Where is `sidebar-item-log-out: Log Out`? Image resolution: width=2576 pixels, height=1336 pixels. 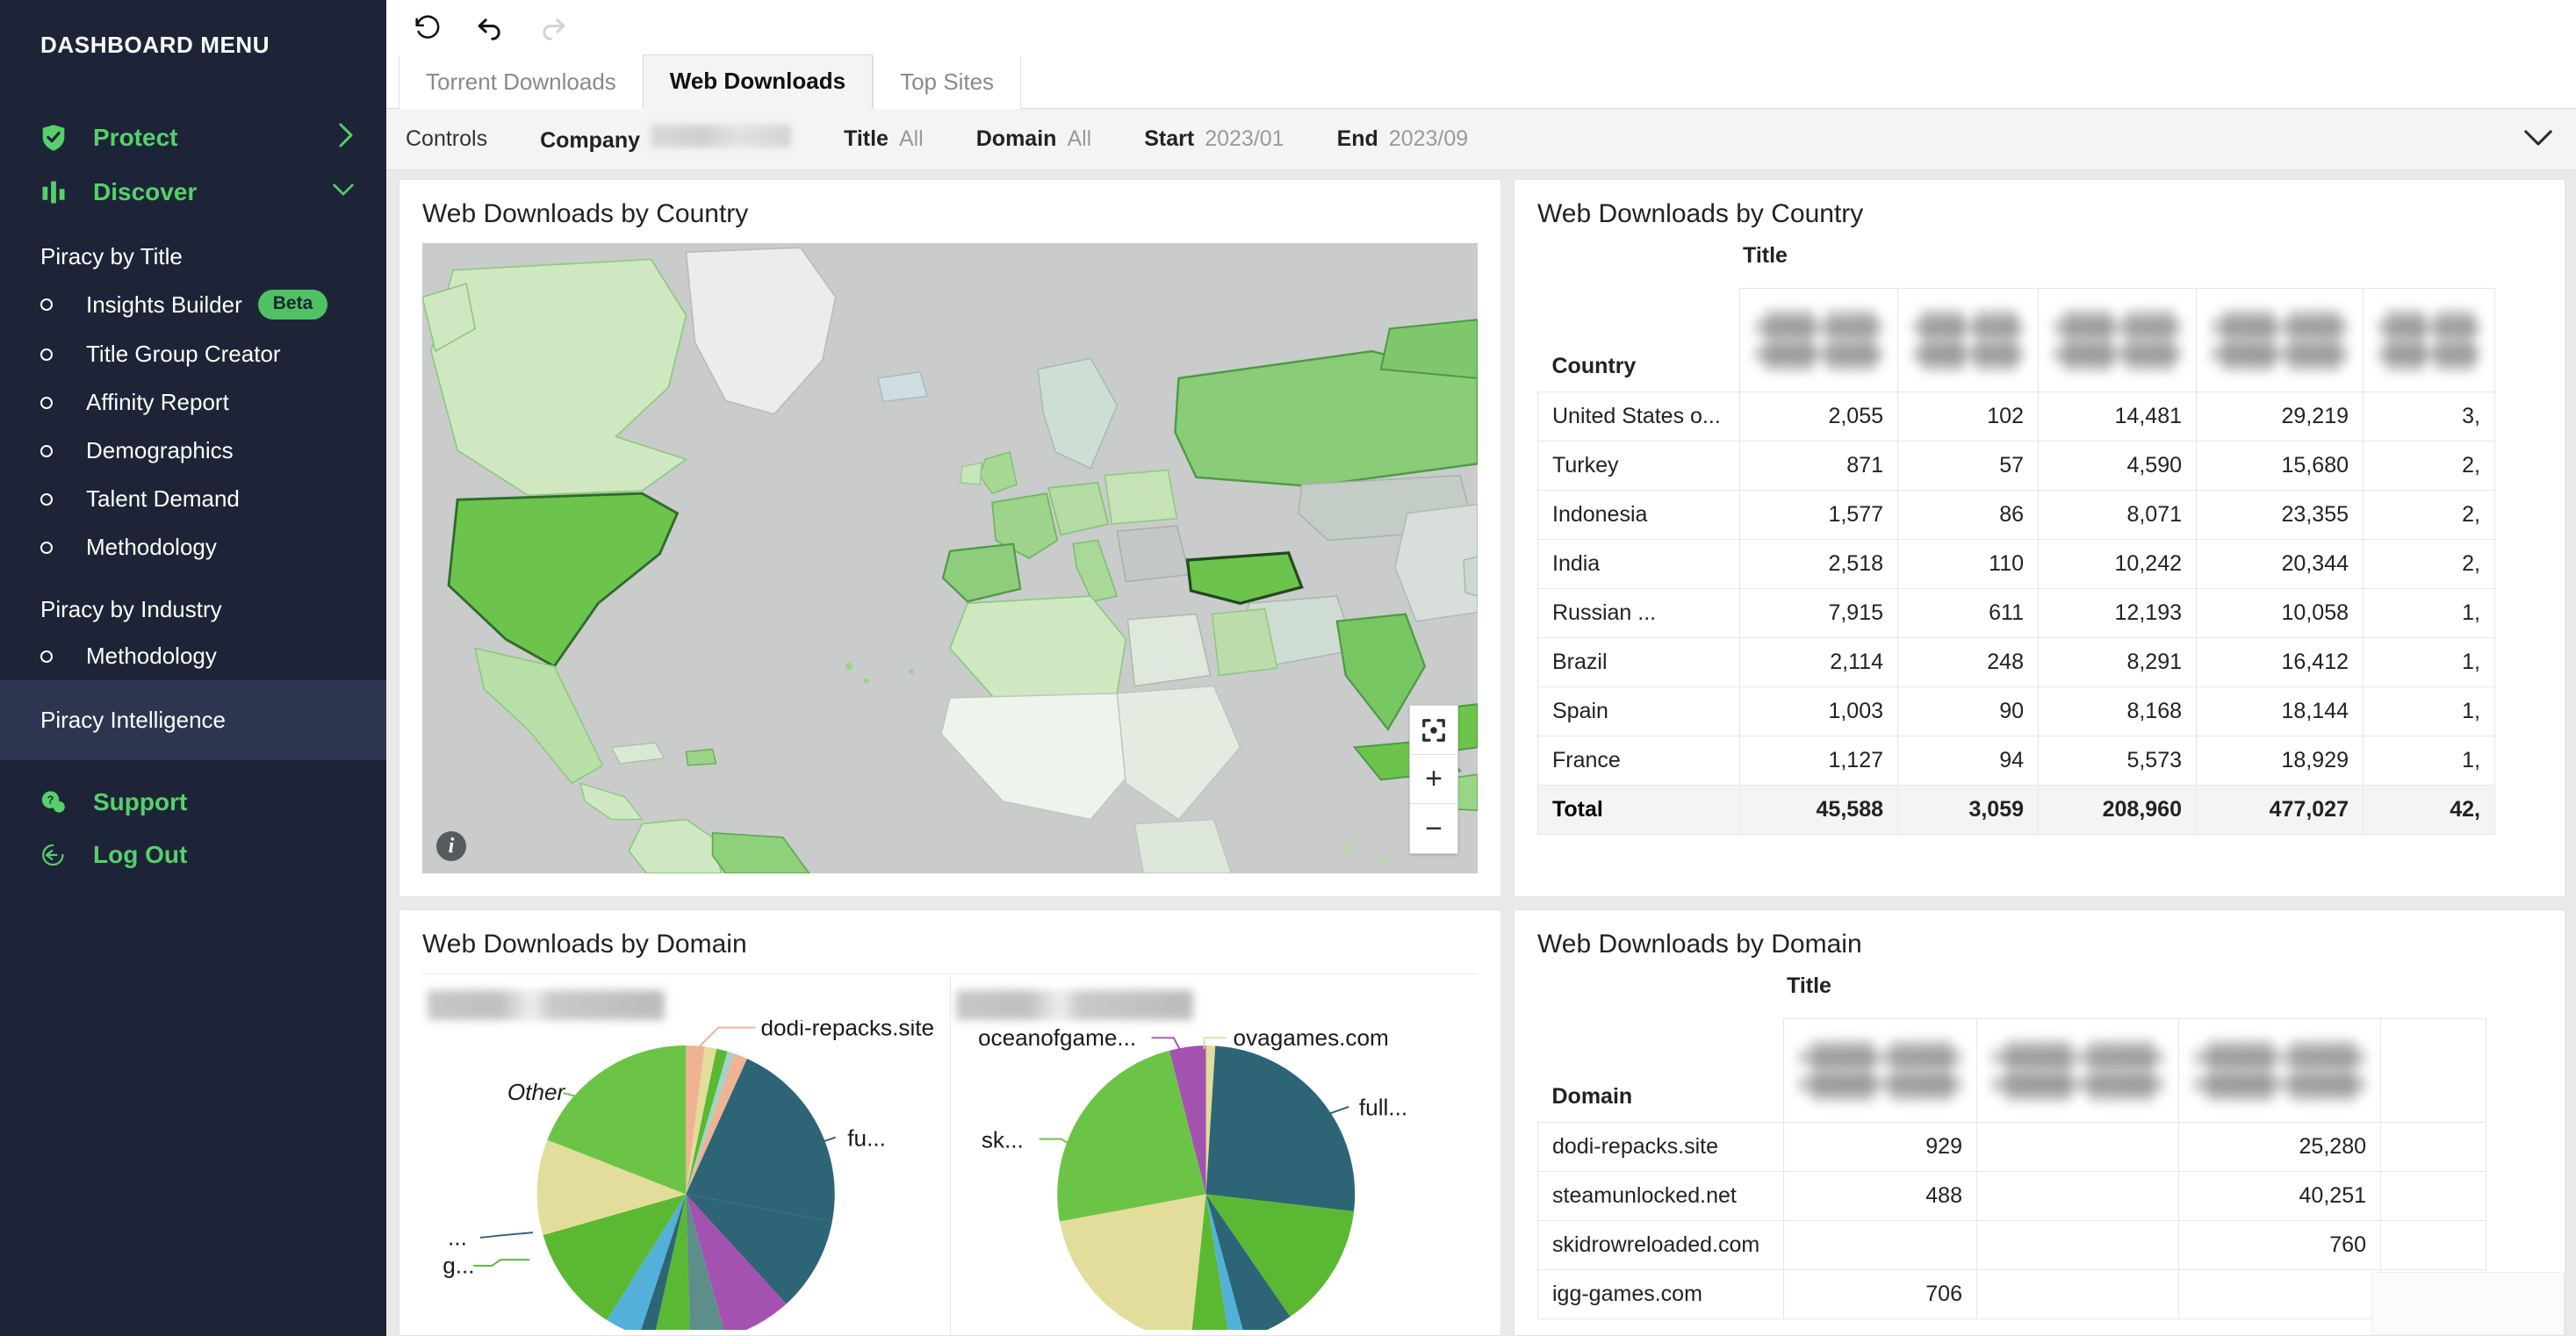 sidebar-item-log-out: Log Out is located at coordinates (193, 855).